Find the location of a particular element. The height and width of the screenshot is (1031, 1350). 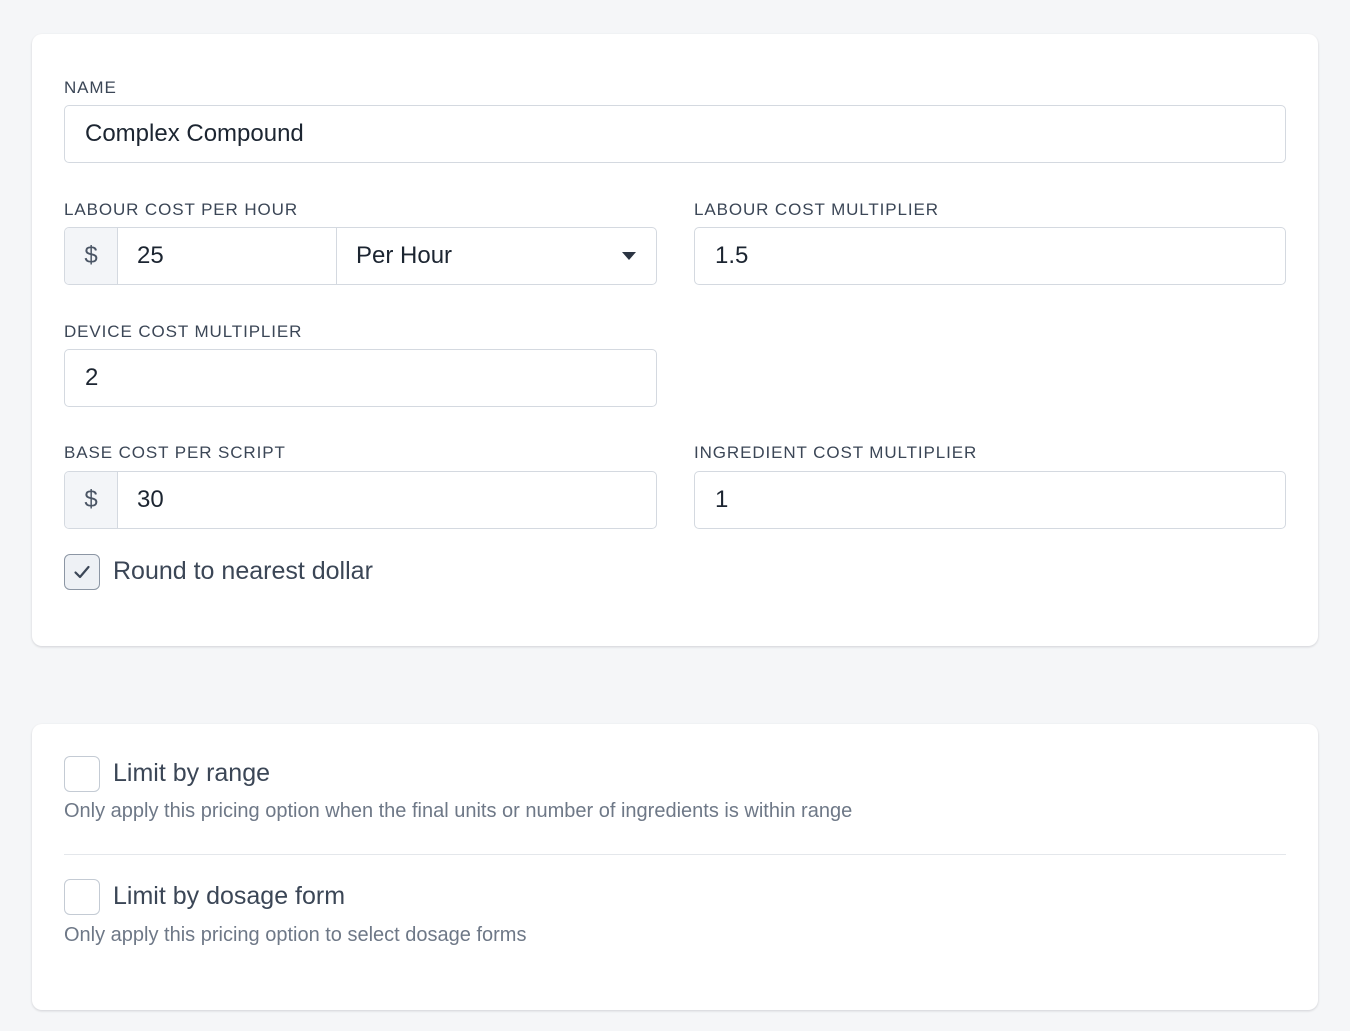

divider is located at coordinates (675, 854).